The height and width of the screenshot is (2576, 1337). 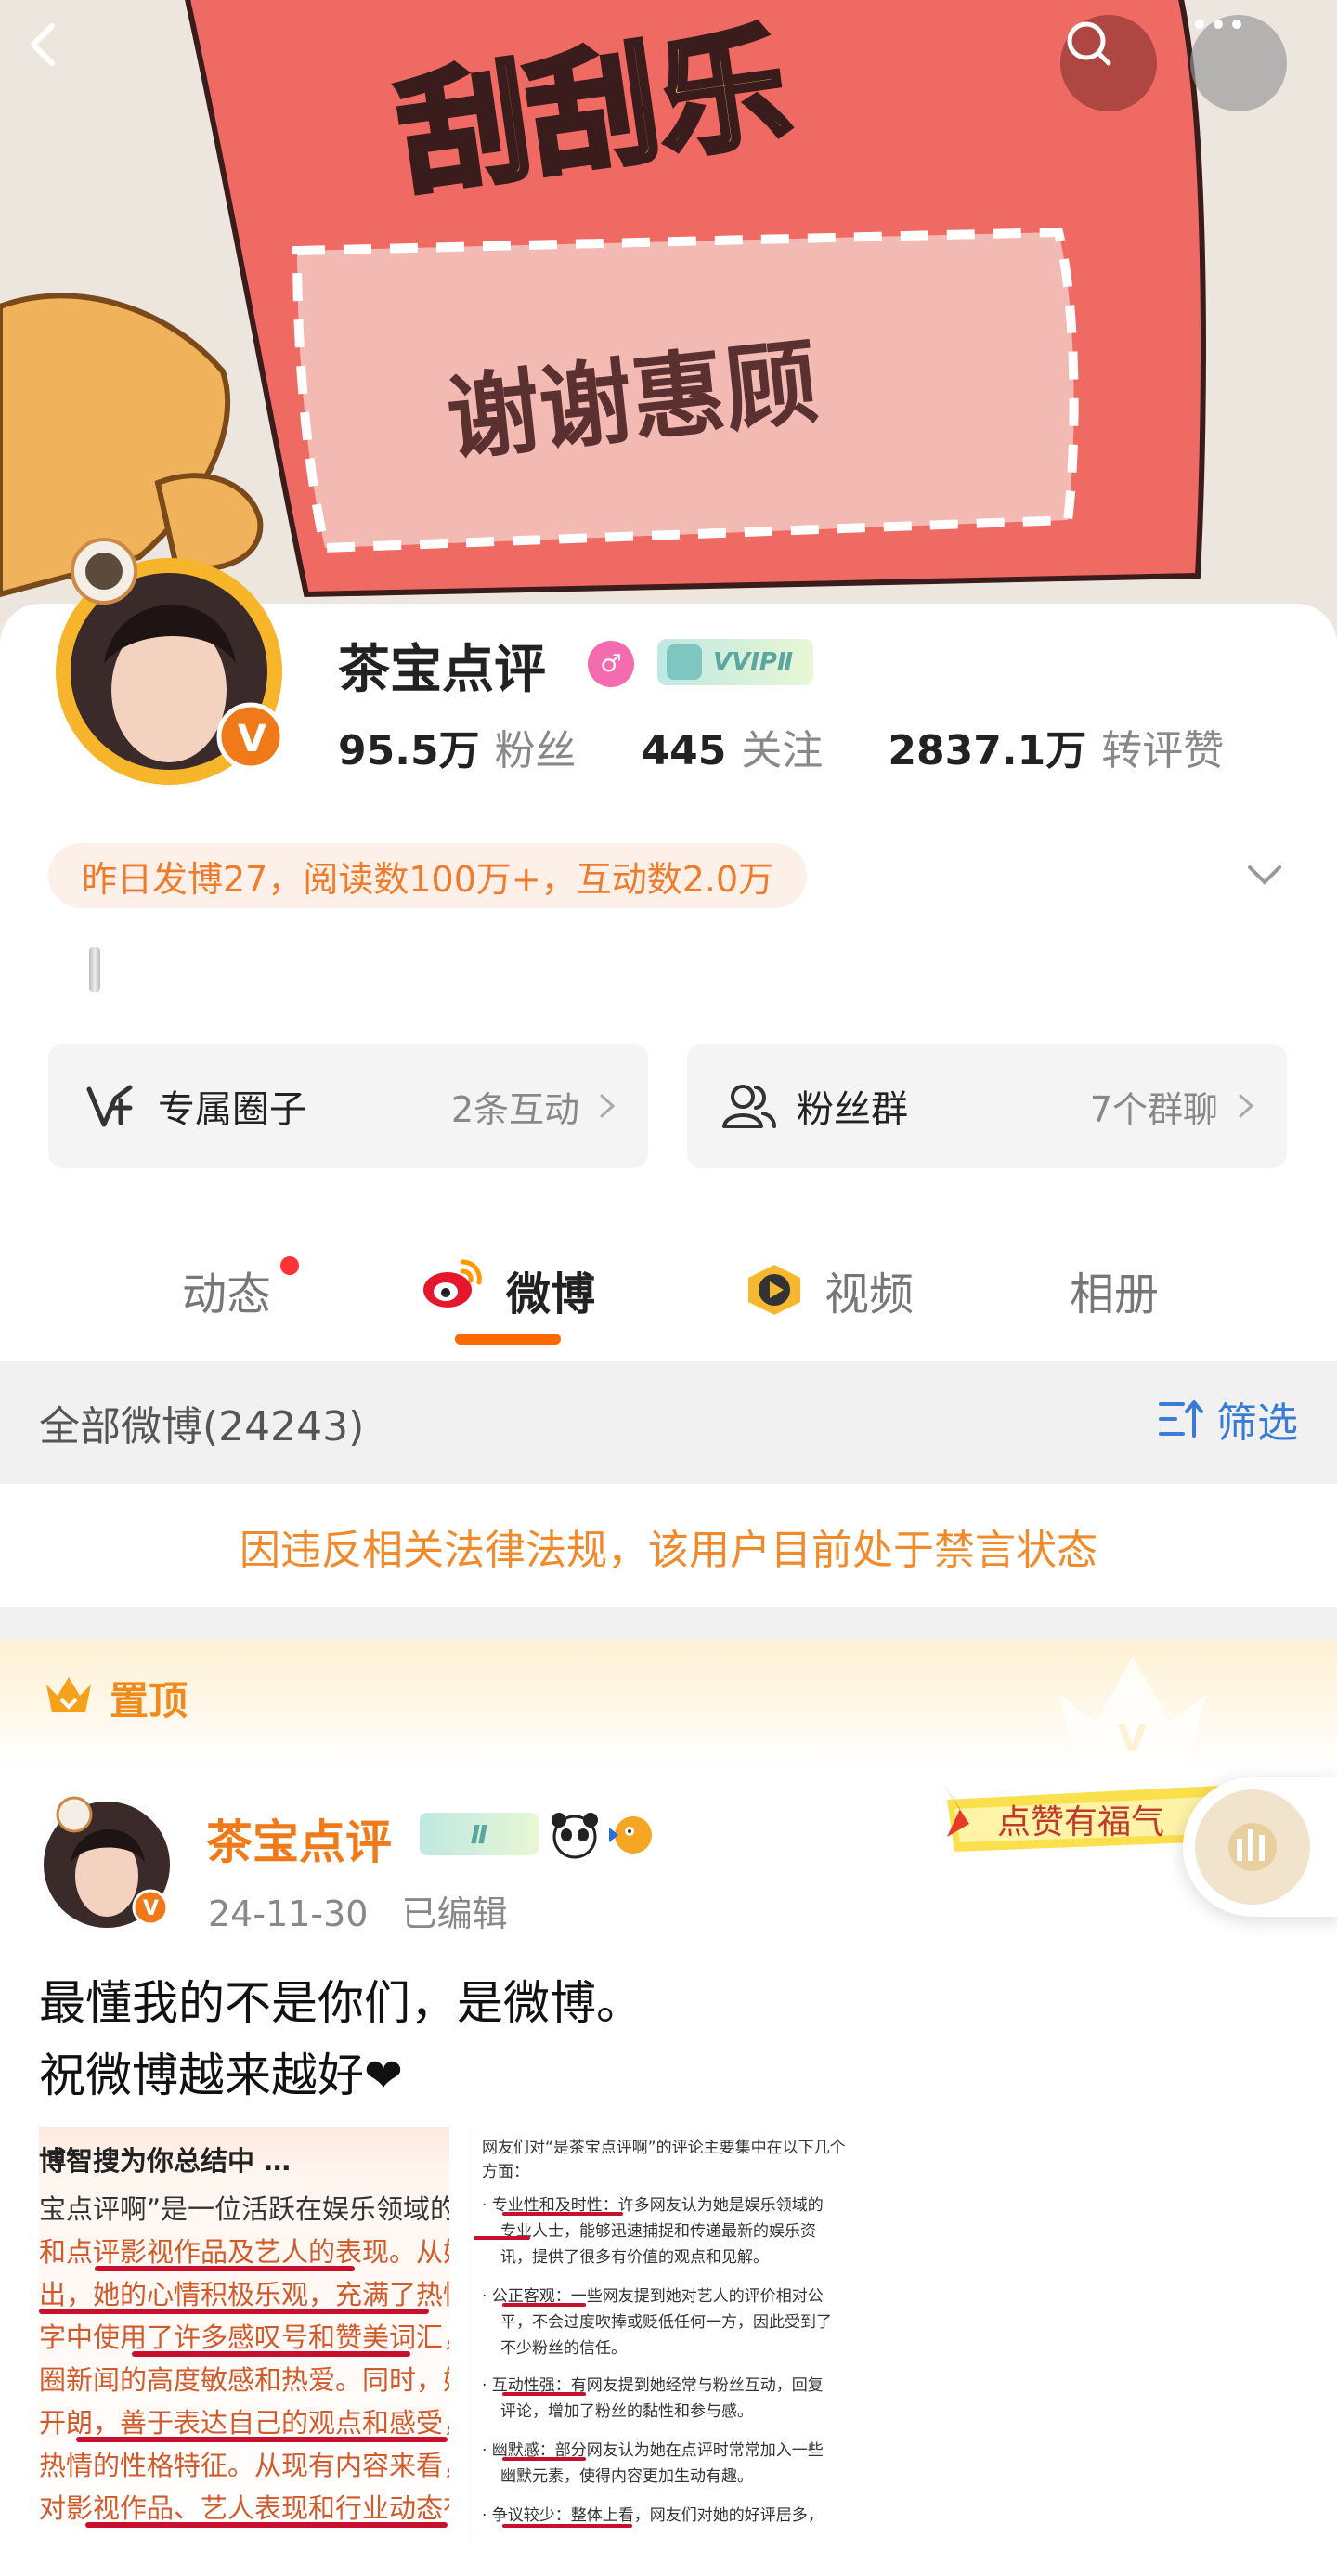 I want to click on section-divider, so click(x=668, y=1623).